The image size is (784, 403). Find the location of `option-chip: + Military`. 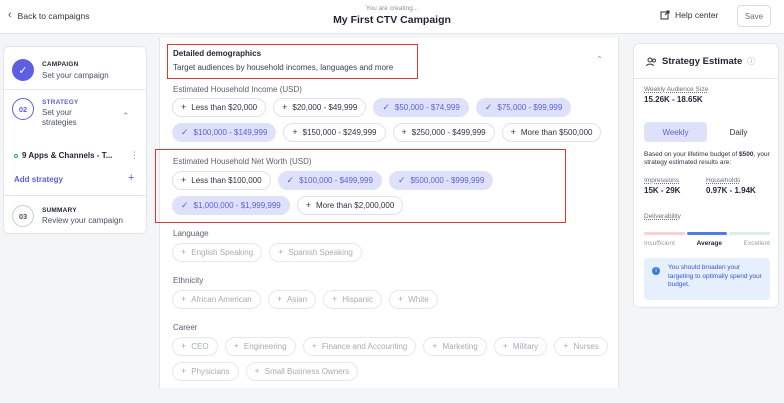

option-chip: + Military is located at coordinates (520, 346).